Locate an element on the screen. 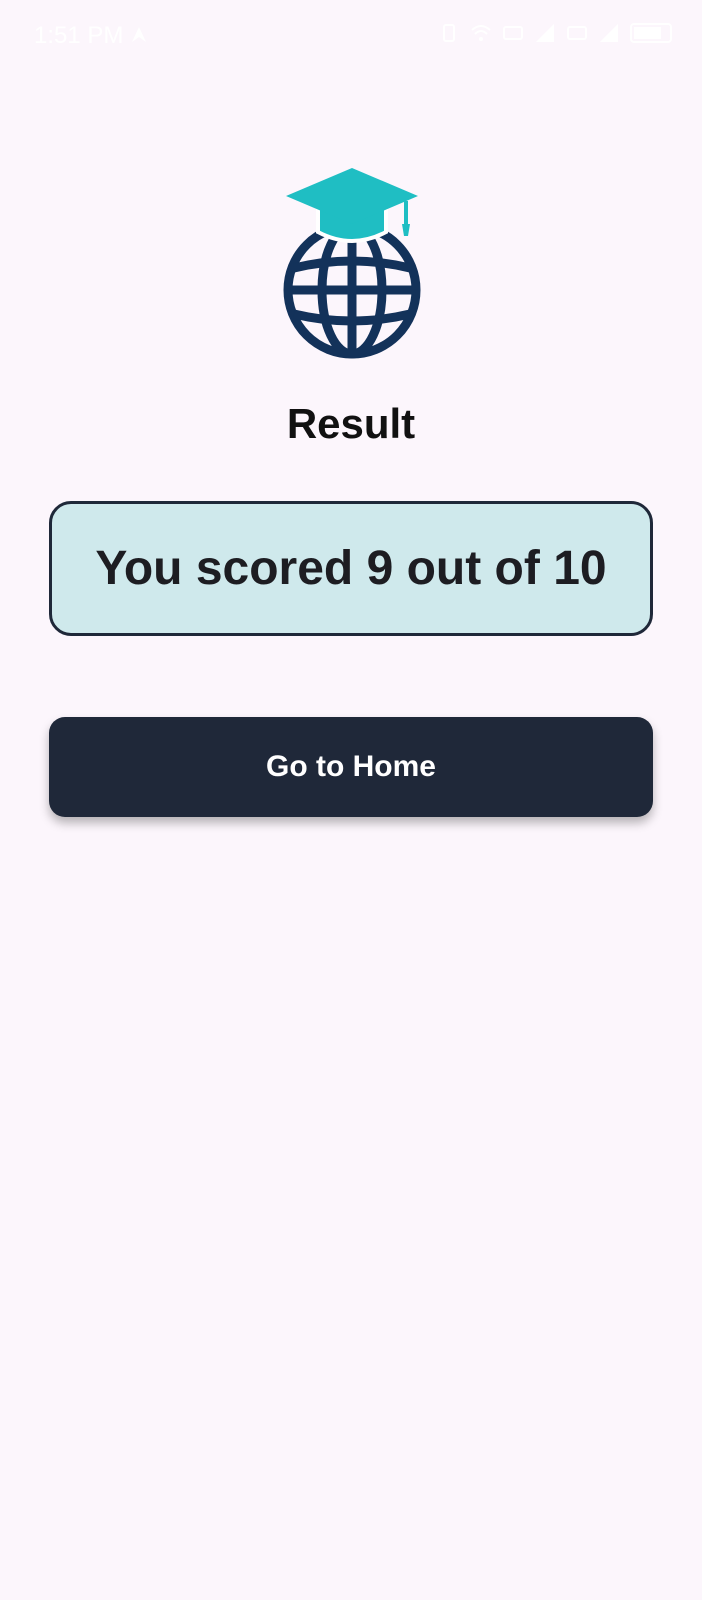 This screenshot has height=1600, width=702. score-card: You scored 9 out of 10 is located at coordinates (351, 568).